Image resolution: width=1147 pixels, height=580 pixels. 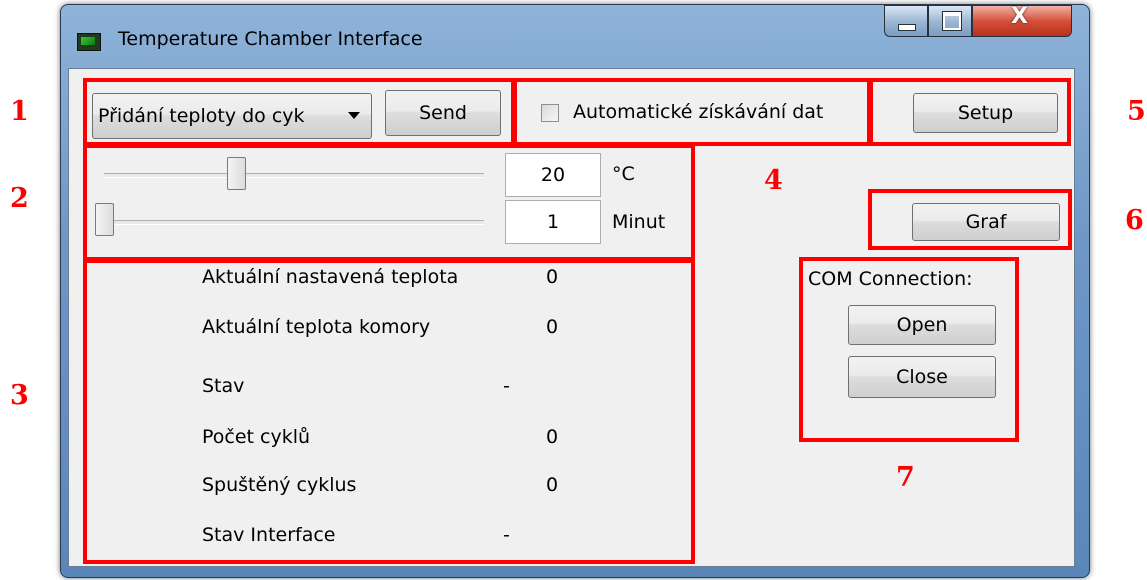 What do you see at coordinates (270, 39) in the screenshot?
I see `window-title: Temperature Chamber Interface` at bounding box center [270, 39].